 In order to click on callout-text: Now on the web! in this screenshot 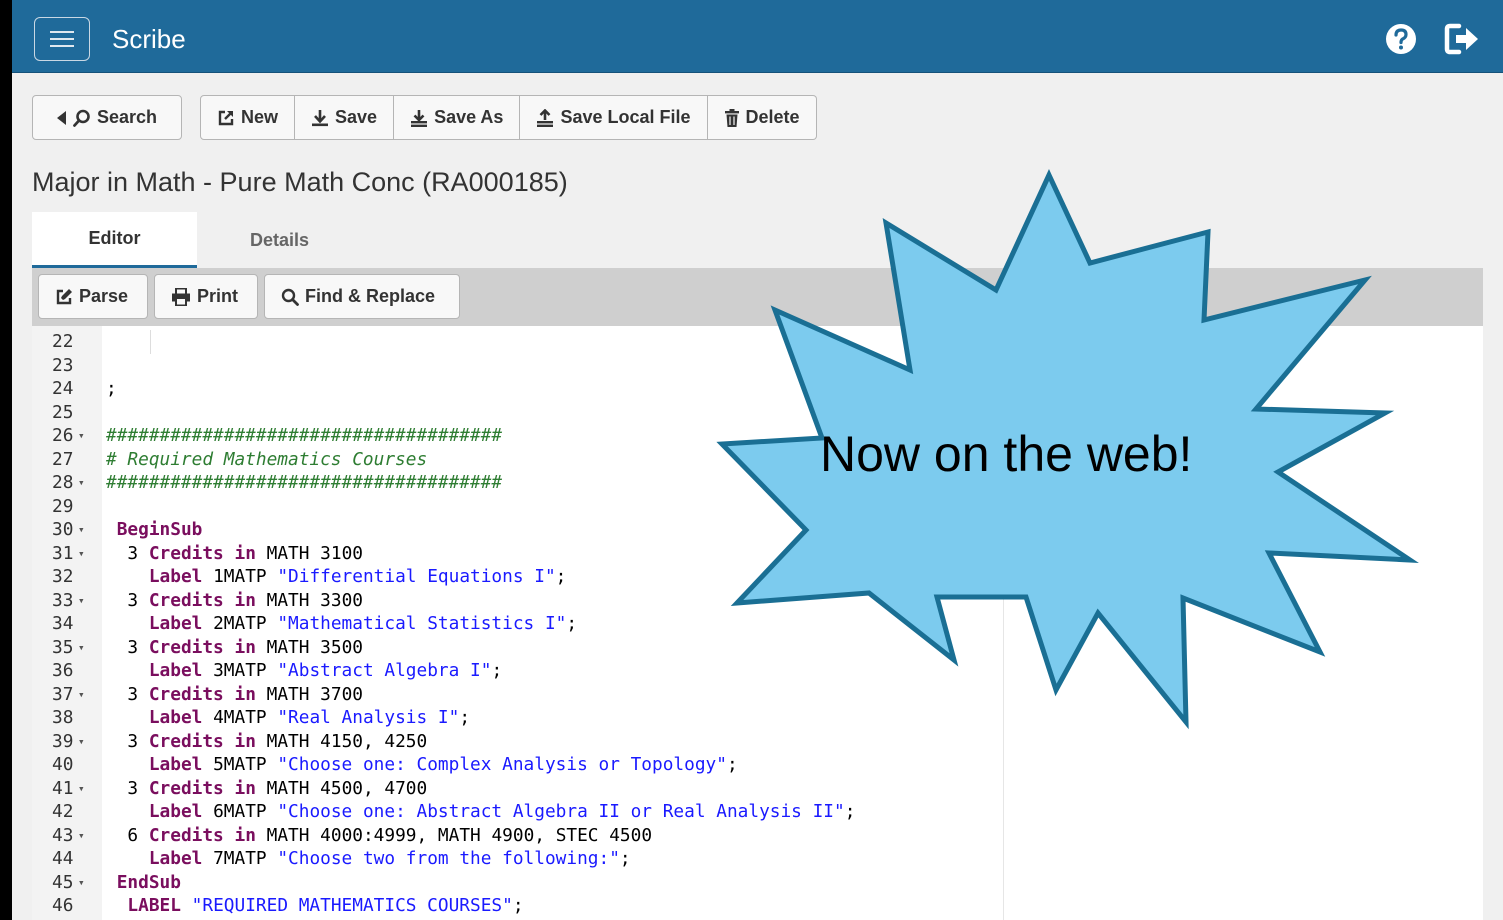, I will do `click(1006, 454)`.